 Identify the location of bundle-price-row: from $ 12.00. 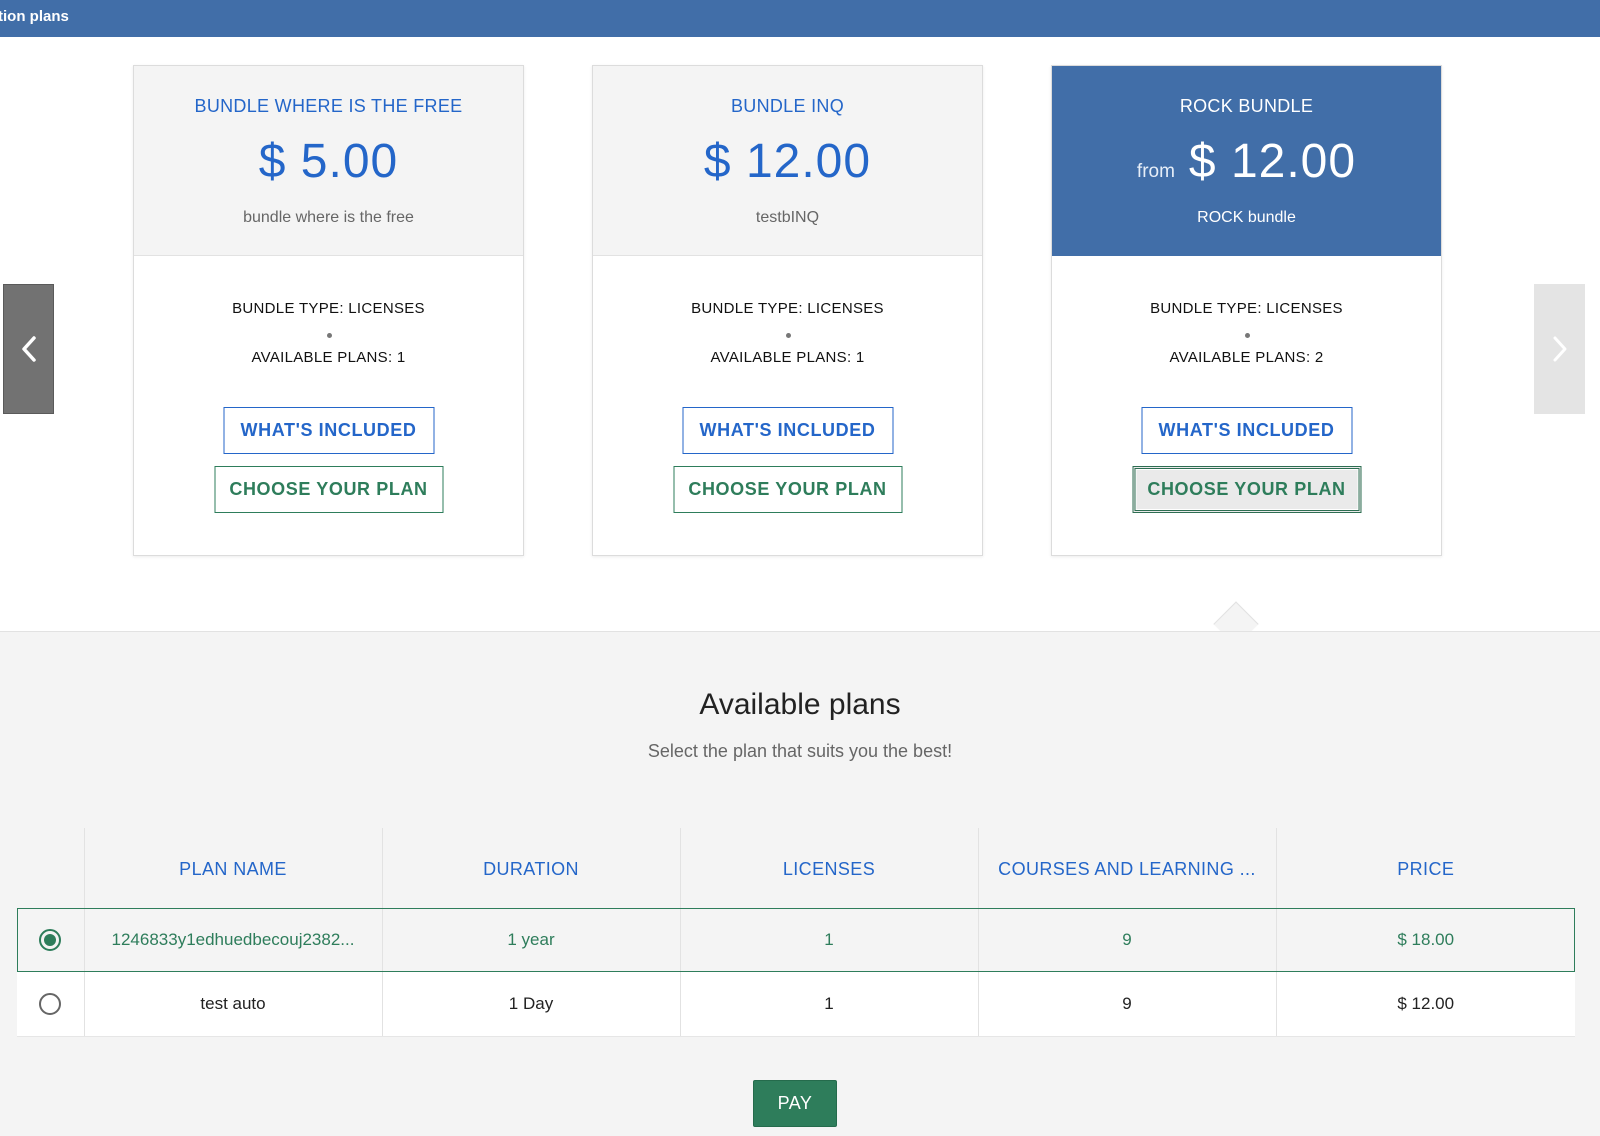
(1246, 161).